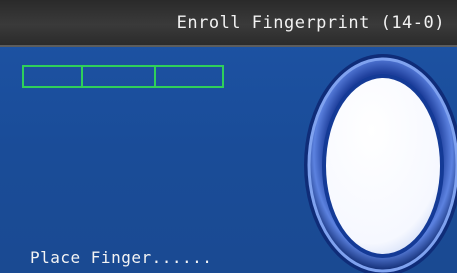  I want to click on screen-title: Enroll Fingerprint (14-0), so click(310, 23).